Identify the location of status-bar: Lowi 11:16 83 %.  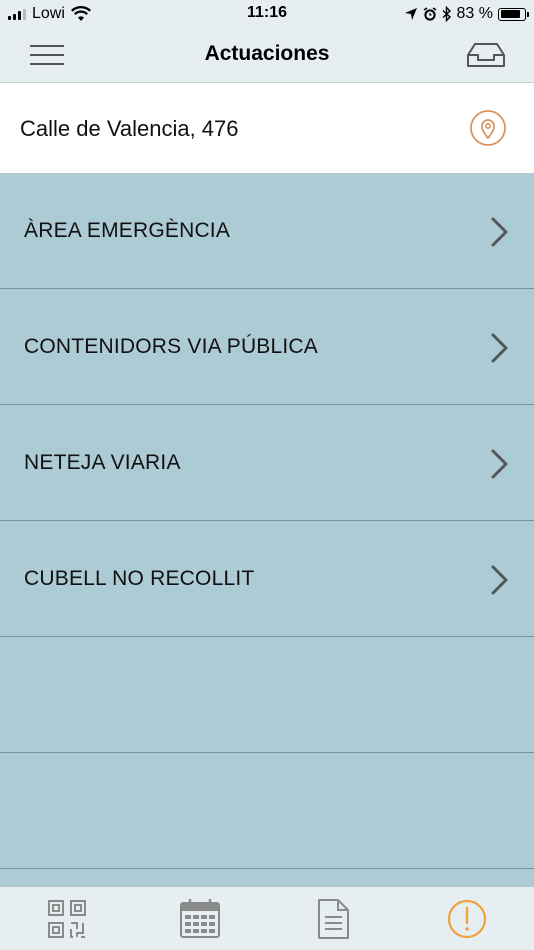
(267, 14).